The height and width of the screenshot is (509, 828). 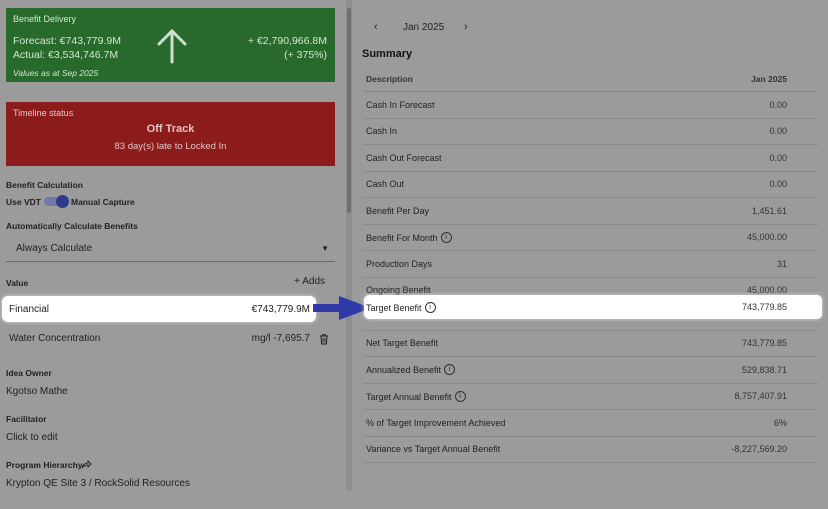 I want to click on program-hierarchy-value: Krypton QE Site 3 / RockSolid Resources, so click(x=98, y=483).